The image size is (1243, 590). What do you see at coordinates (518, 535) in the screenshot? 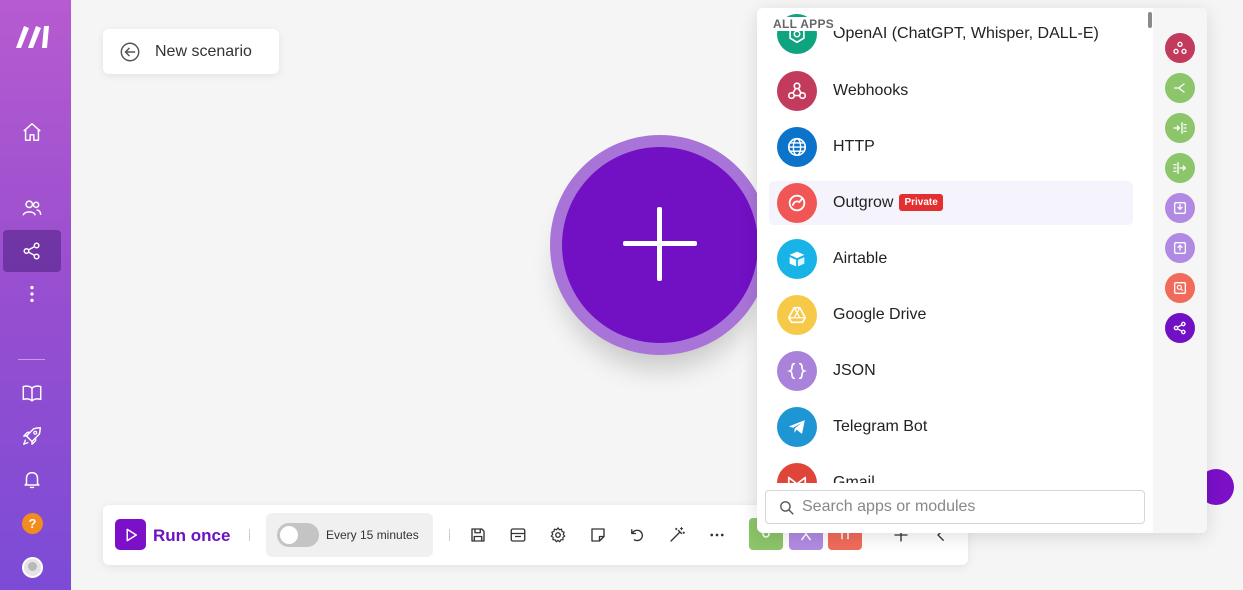
I see `scenario-setup-icon` at bounding box center [518, 535].